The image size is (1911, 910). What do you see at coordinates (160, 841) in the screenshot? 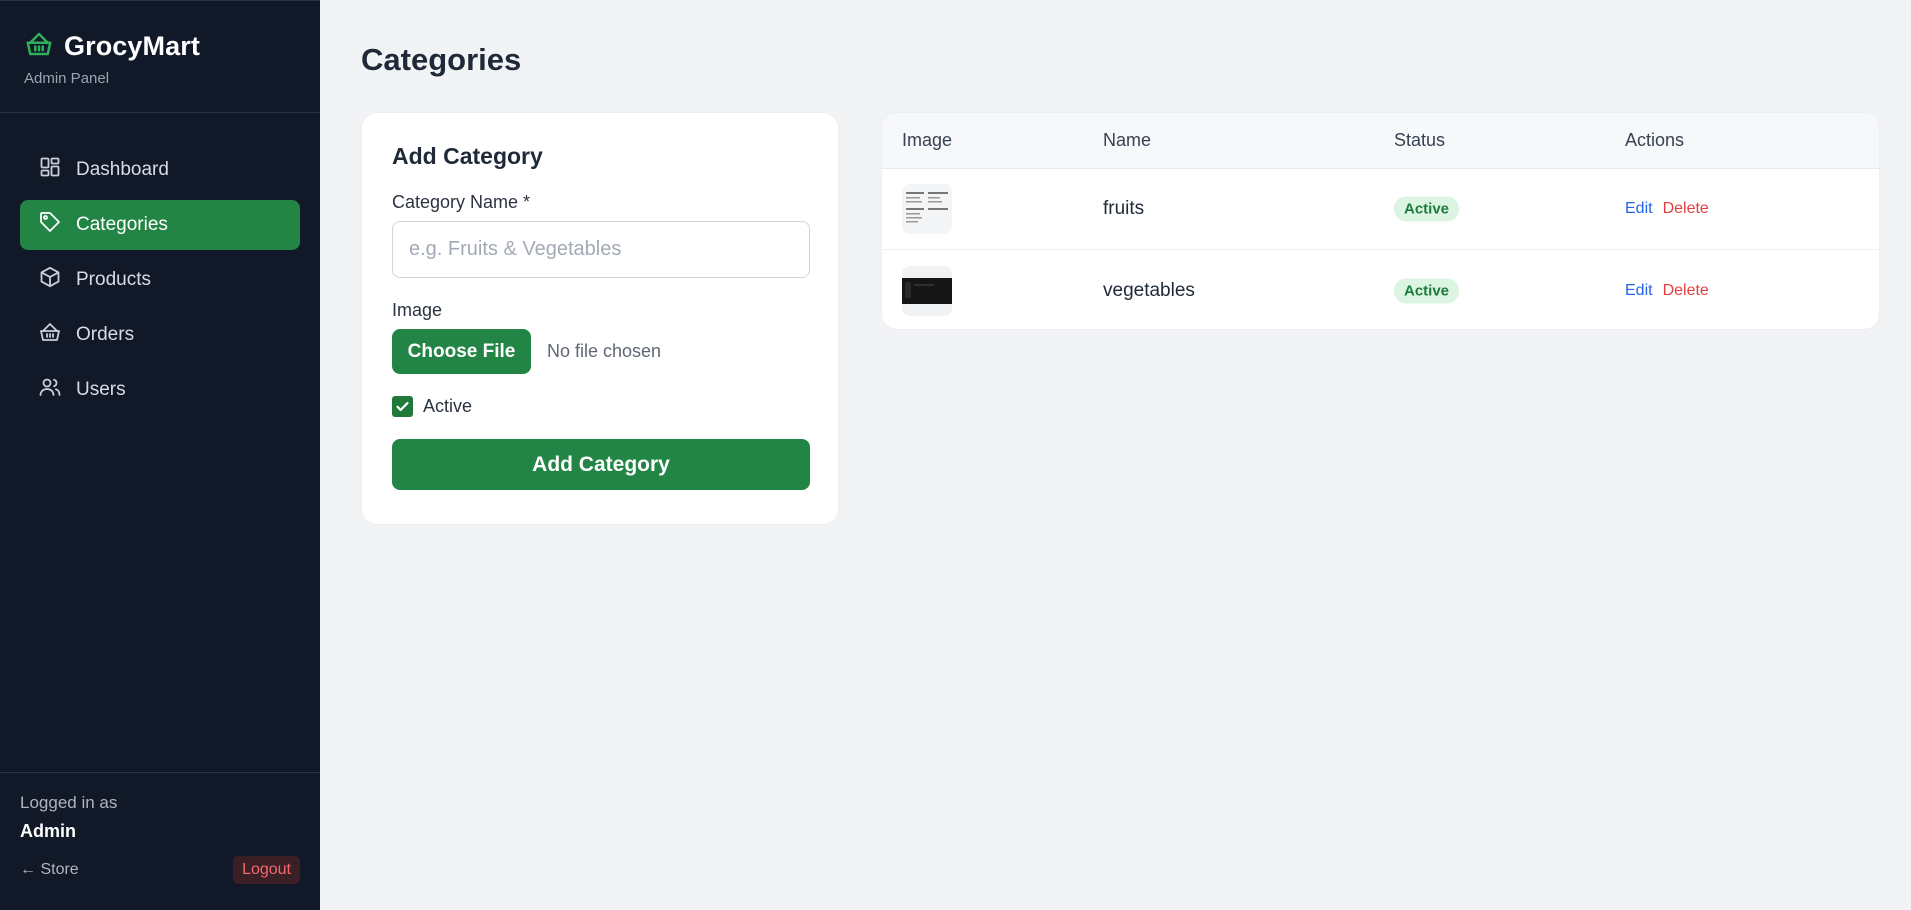
I see `sidebar-footer: Logged in as Admin ← Store Logout` at bounding box center [160, 841].